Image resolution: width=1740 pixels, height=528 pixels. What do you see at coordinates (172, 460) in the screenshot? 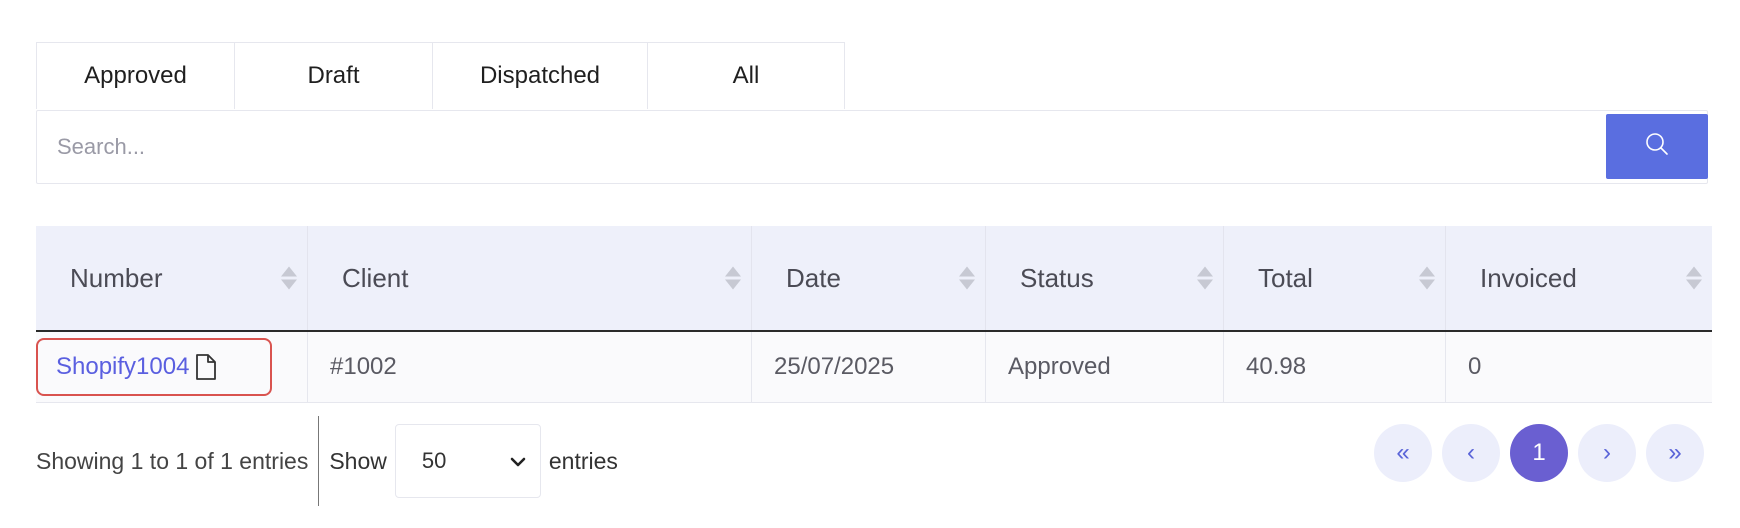
I see `entries-info: Showing 1 to 1 of 1 entries` at bounding box center [172, 460].